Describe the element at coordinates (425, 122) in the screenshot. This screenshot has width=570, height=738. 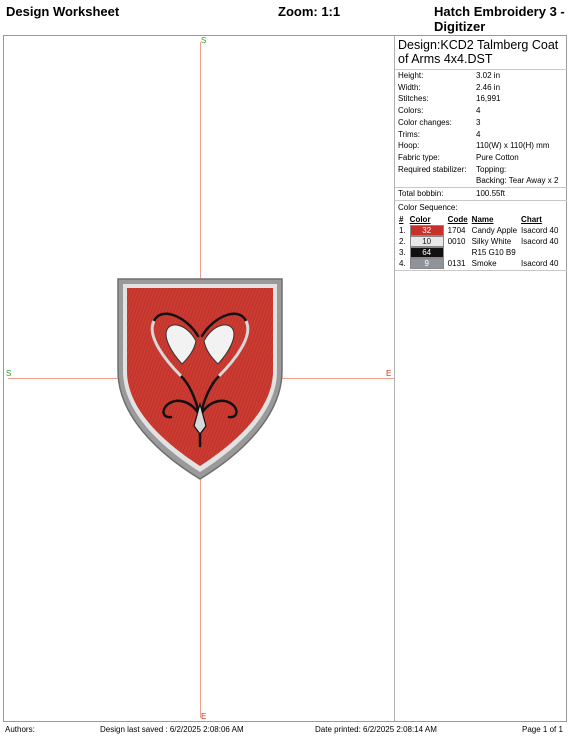
I see `property-key: Color changes:` at that location.